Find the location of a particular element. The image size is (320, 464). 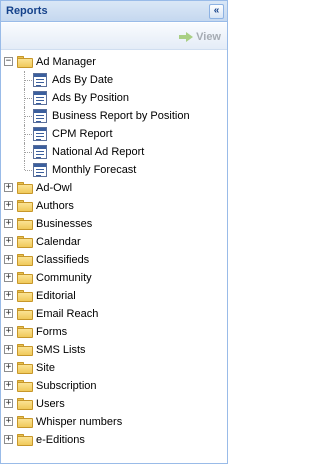

view-button: View is located at coordinates (200, 36).